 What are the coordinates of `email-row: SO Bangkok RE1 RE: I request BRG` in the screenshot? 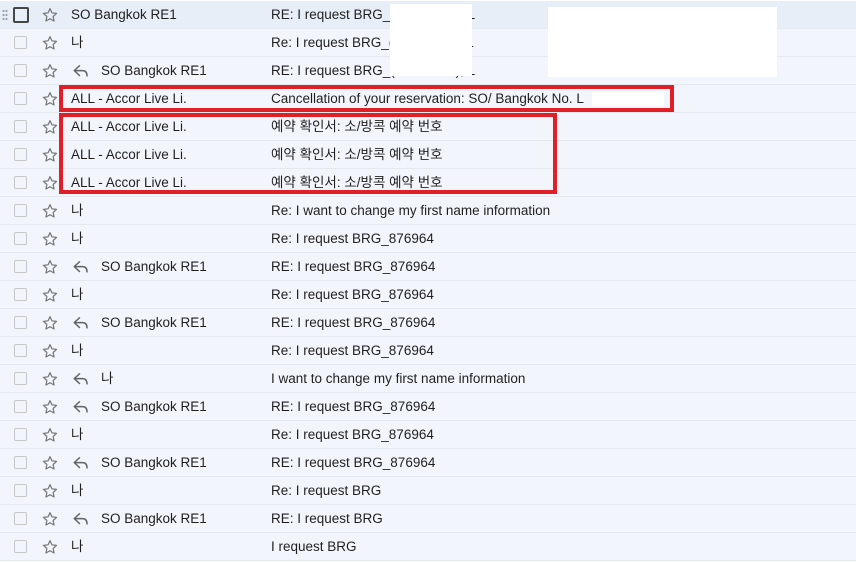 It's located at (428, 519).